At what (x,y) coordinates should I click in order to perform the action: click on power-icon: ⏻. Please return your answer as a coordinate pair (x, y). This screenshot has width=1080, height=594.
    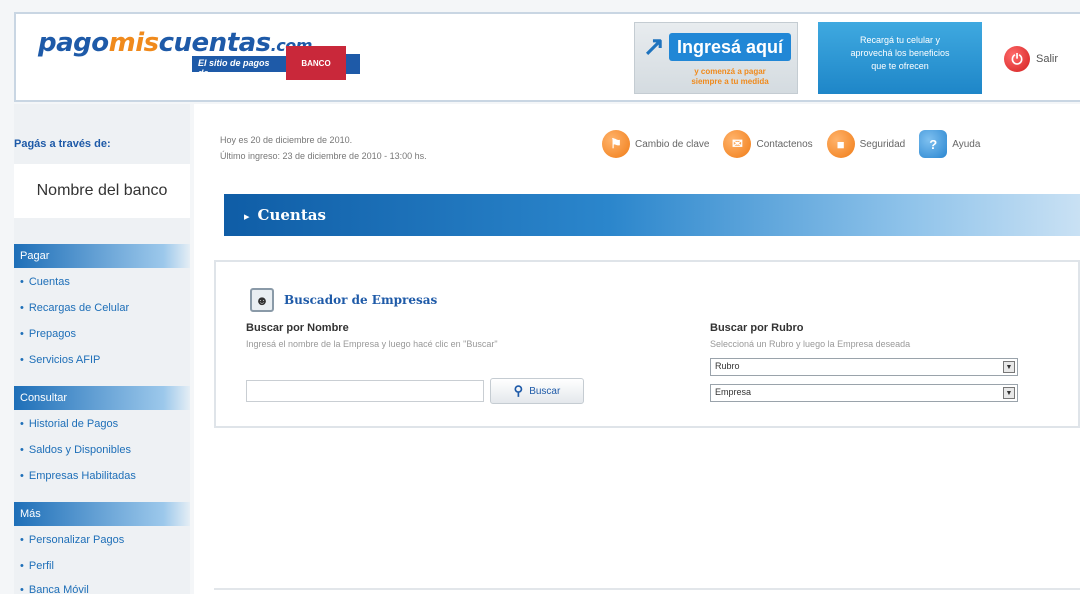
    Looking at the image, I should click on (1017, 59).